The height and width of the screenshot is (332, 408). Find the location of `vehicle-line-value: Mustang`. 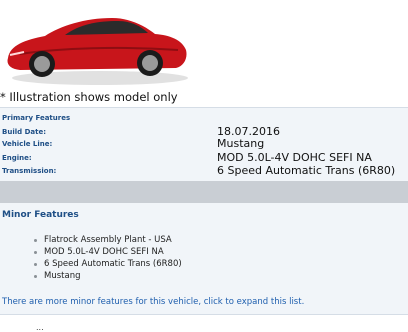

vehicle-line-value: Mustang is located at coordinates (241, 143).